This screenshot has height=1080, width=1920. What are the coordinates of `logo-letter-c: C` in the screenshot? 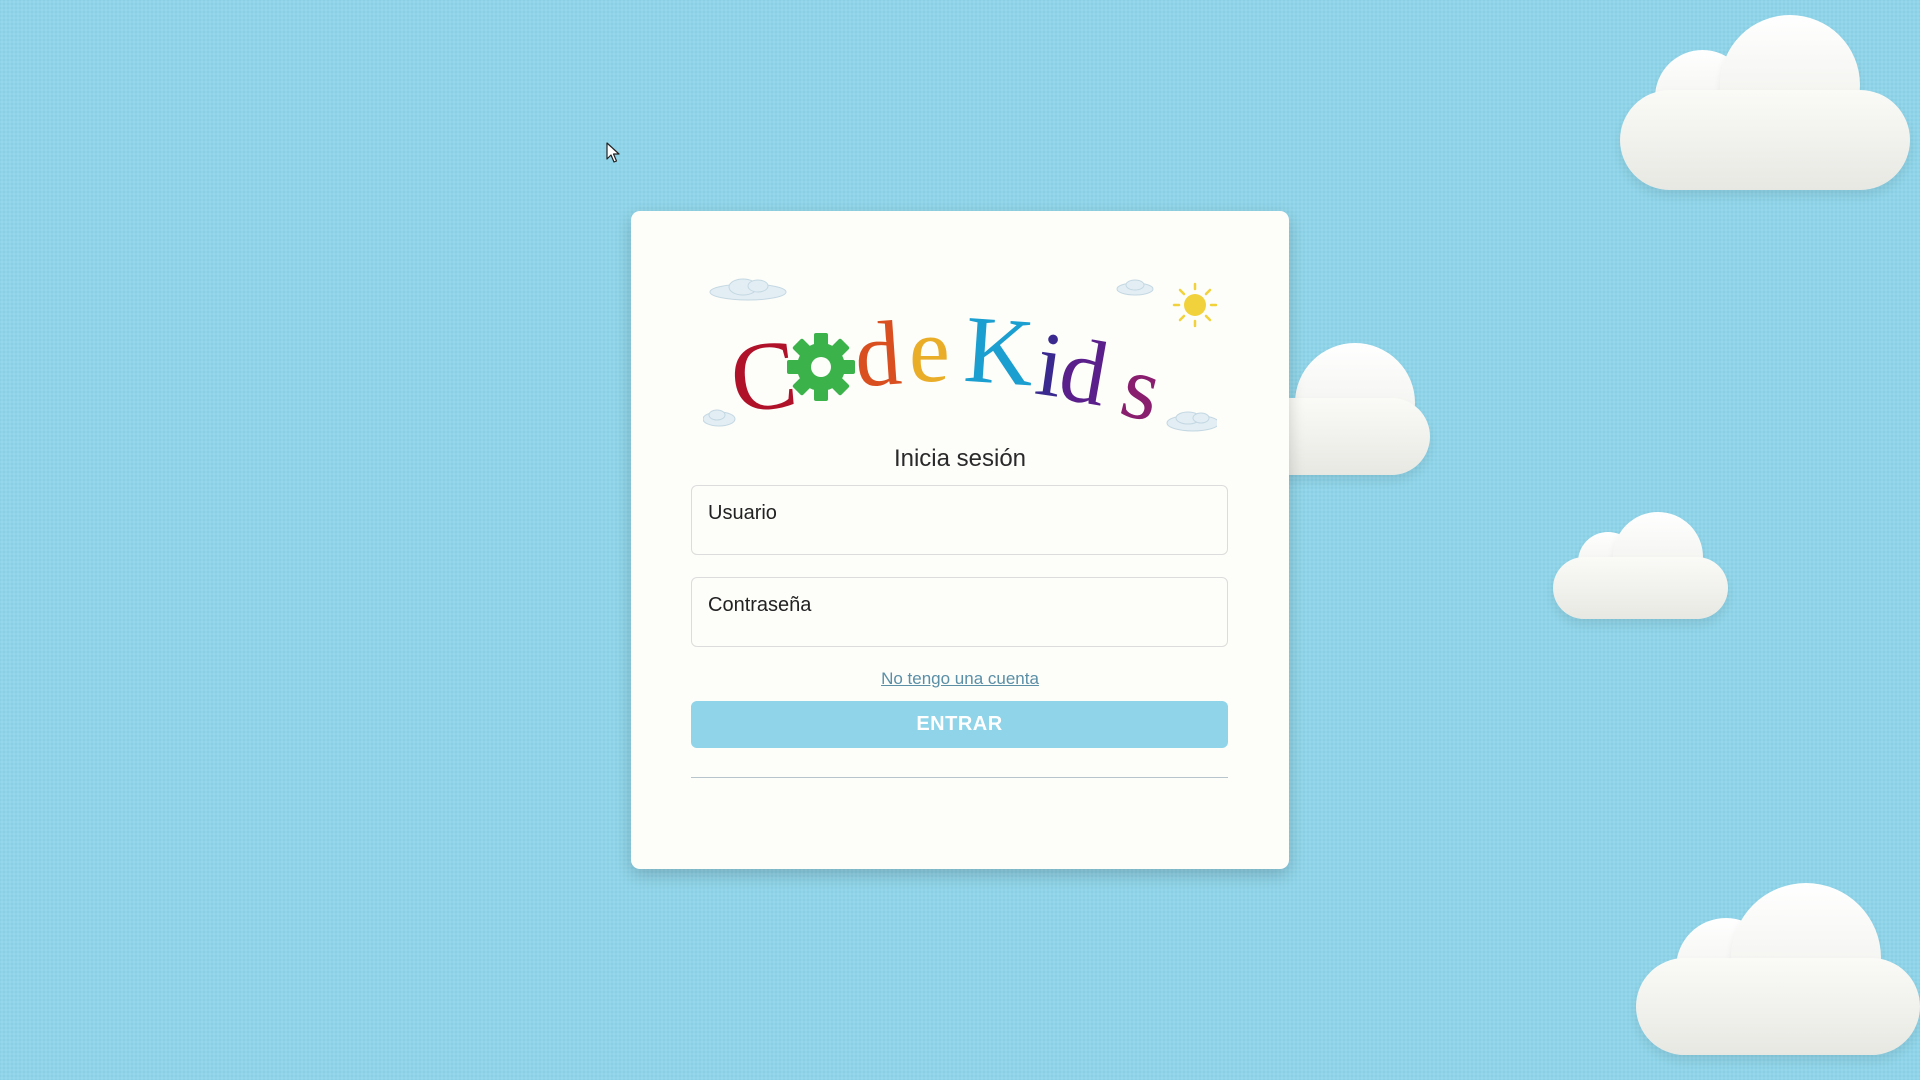 It's located at (764, 377).